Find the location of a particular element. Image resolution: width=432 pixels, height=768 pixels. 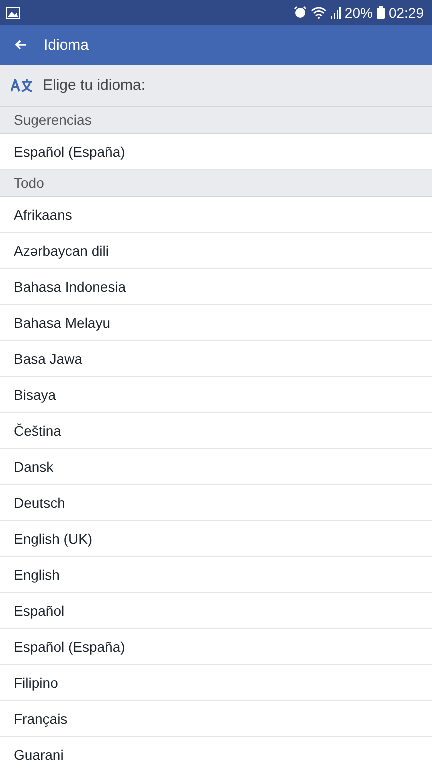

screen-title: Idioma is located at coordinates (67, 45).